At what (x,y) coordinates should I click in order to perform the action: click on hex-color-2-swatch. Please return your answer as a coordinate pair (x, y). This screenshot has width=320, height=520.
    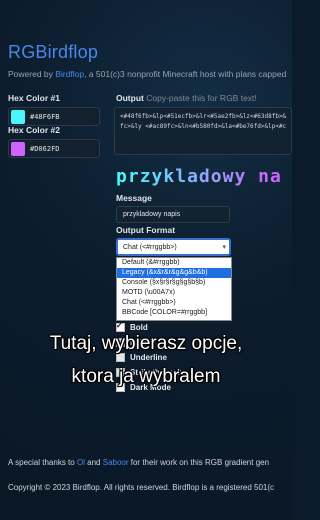
    Looking at the image, I should click on (18, 148).